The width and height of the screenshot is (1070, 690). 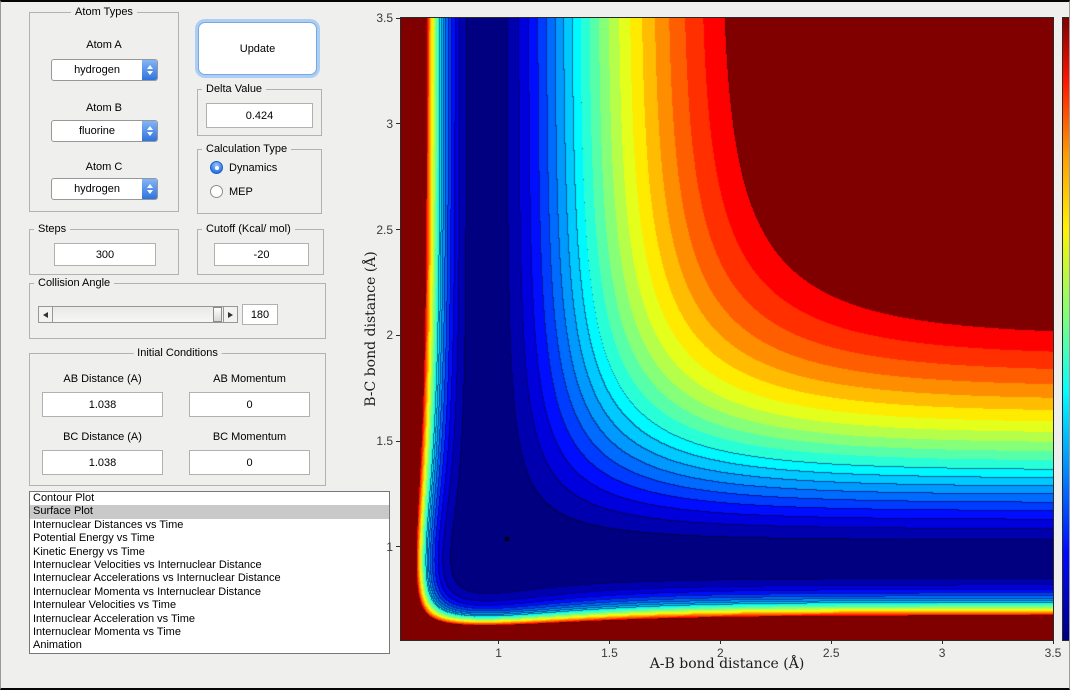 I want to click on list-item: Internuclear Distances vs Time, so click(x=209, y=525).